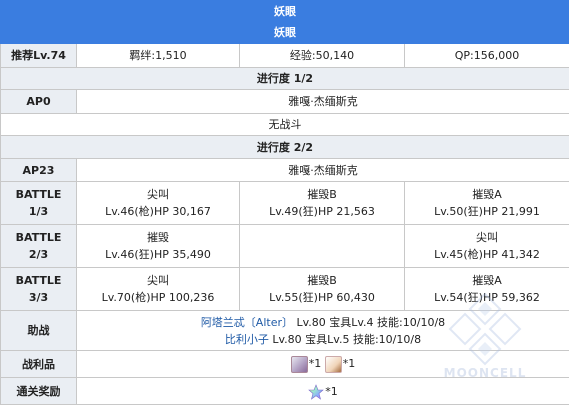 The image size is (569, 418). I want to click on drops-list: *1 *1, so click(322, 364).